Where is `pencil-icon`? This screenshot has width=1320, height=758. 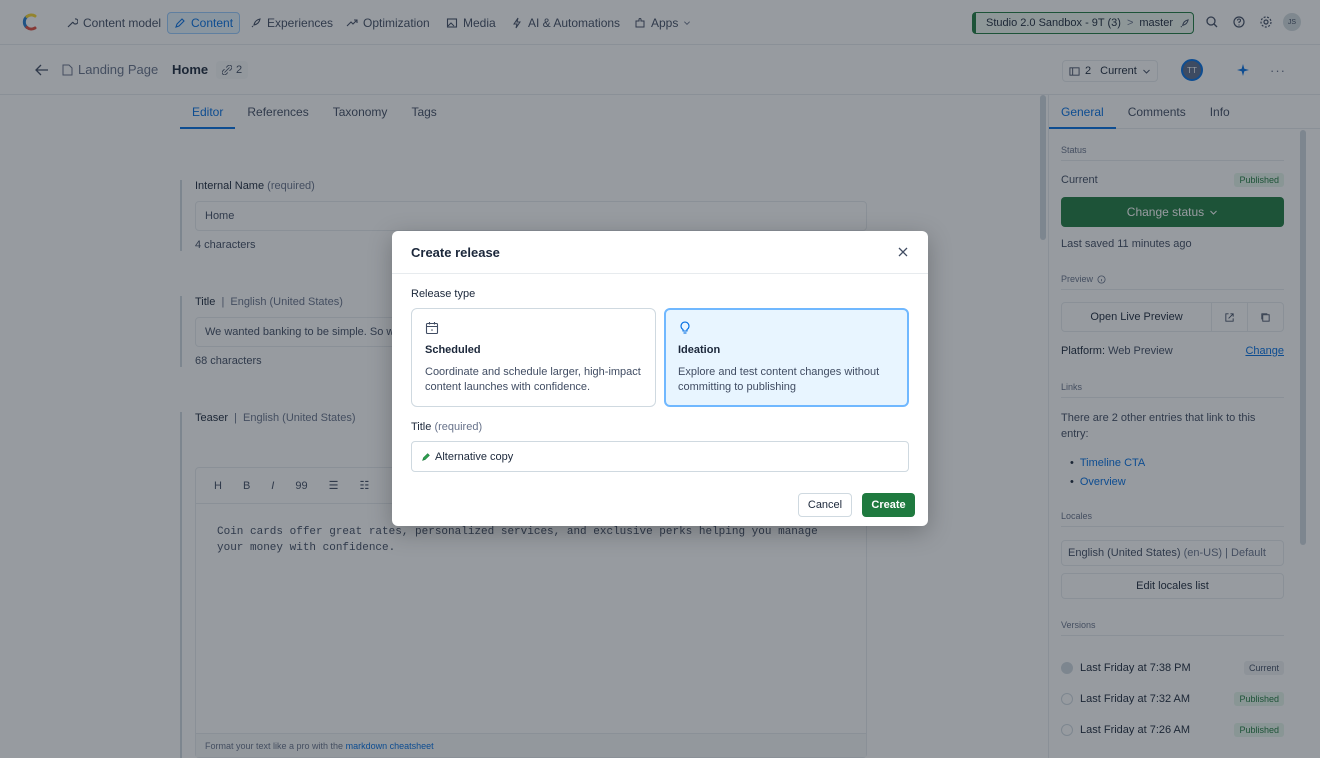
pencil-icon is located at coordinates (426, 456).